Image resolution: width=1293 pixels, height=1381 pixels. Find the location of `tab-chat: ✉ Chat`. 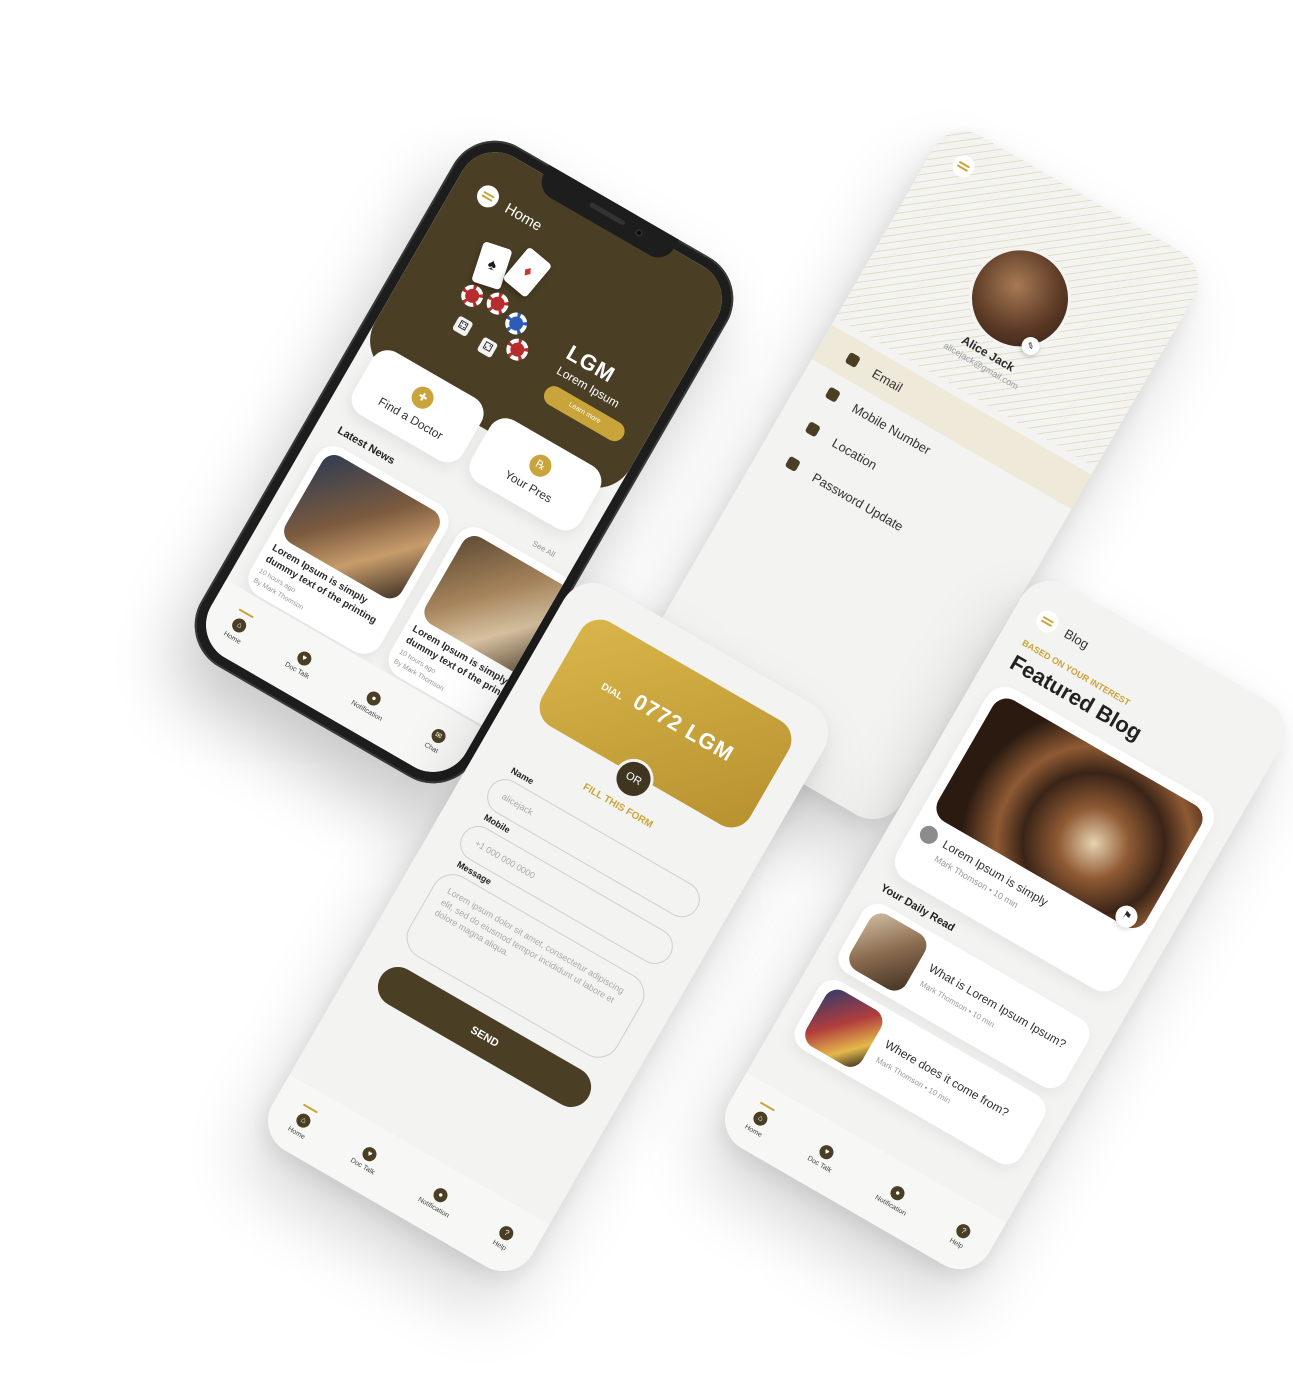

tab-chat: ✉ Chat is located at coordinates (436, 740).